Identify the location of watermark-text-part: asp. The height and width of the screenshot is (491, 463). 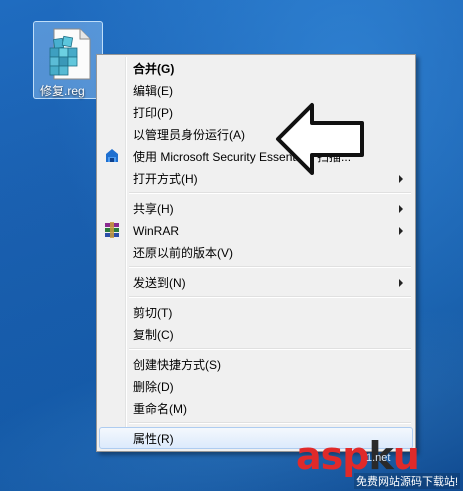
(332, 456).